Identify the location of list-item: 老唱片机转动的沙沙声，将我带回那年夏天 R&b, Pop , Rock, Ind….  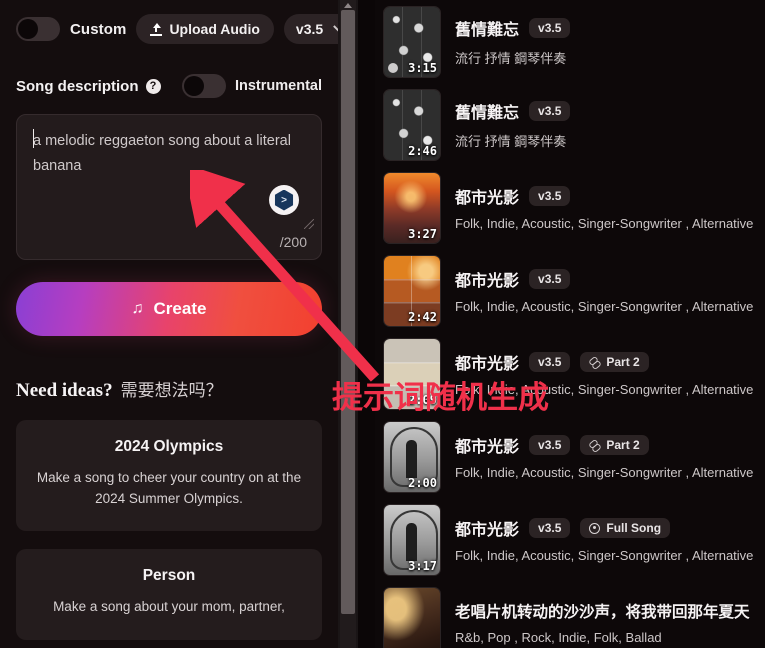
(570, 614).